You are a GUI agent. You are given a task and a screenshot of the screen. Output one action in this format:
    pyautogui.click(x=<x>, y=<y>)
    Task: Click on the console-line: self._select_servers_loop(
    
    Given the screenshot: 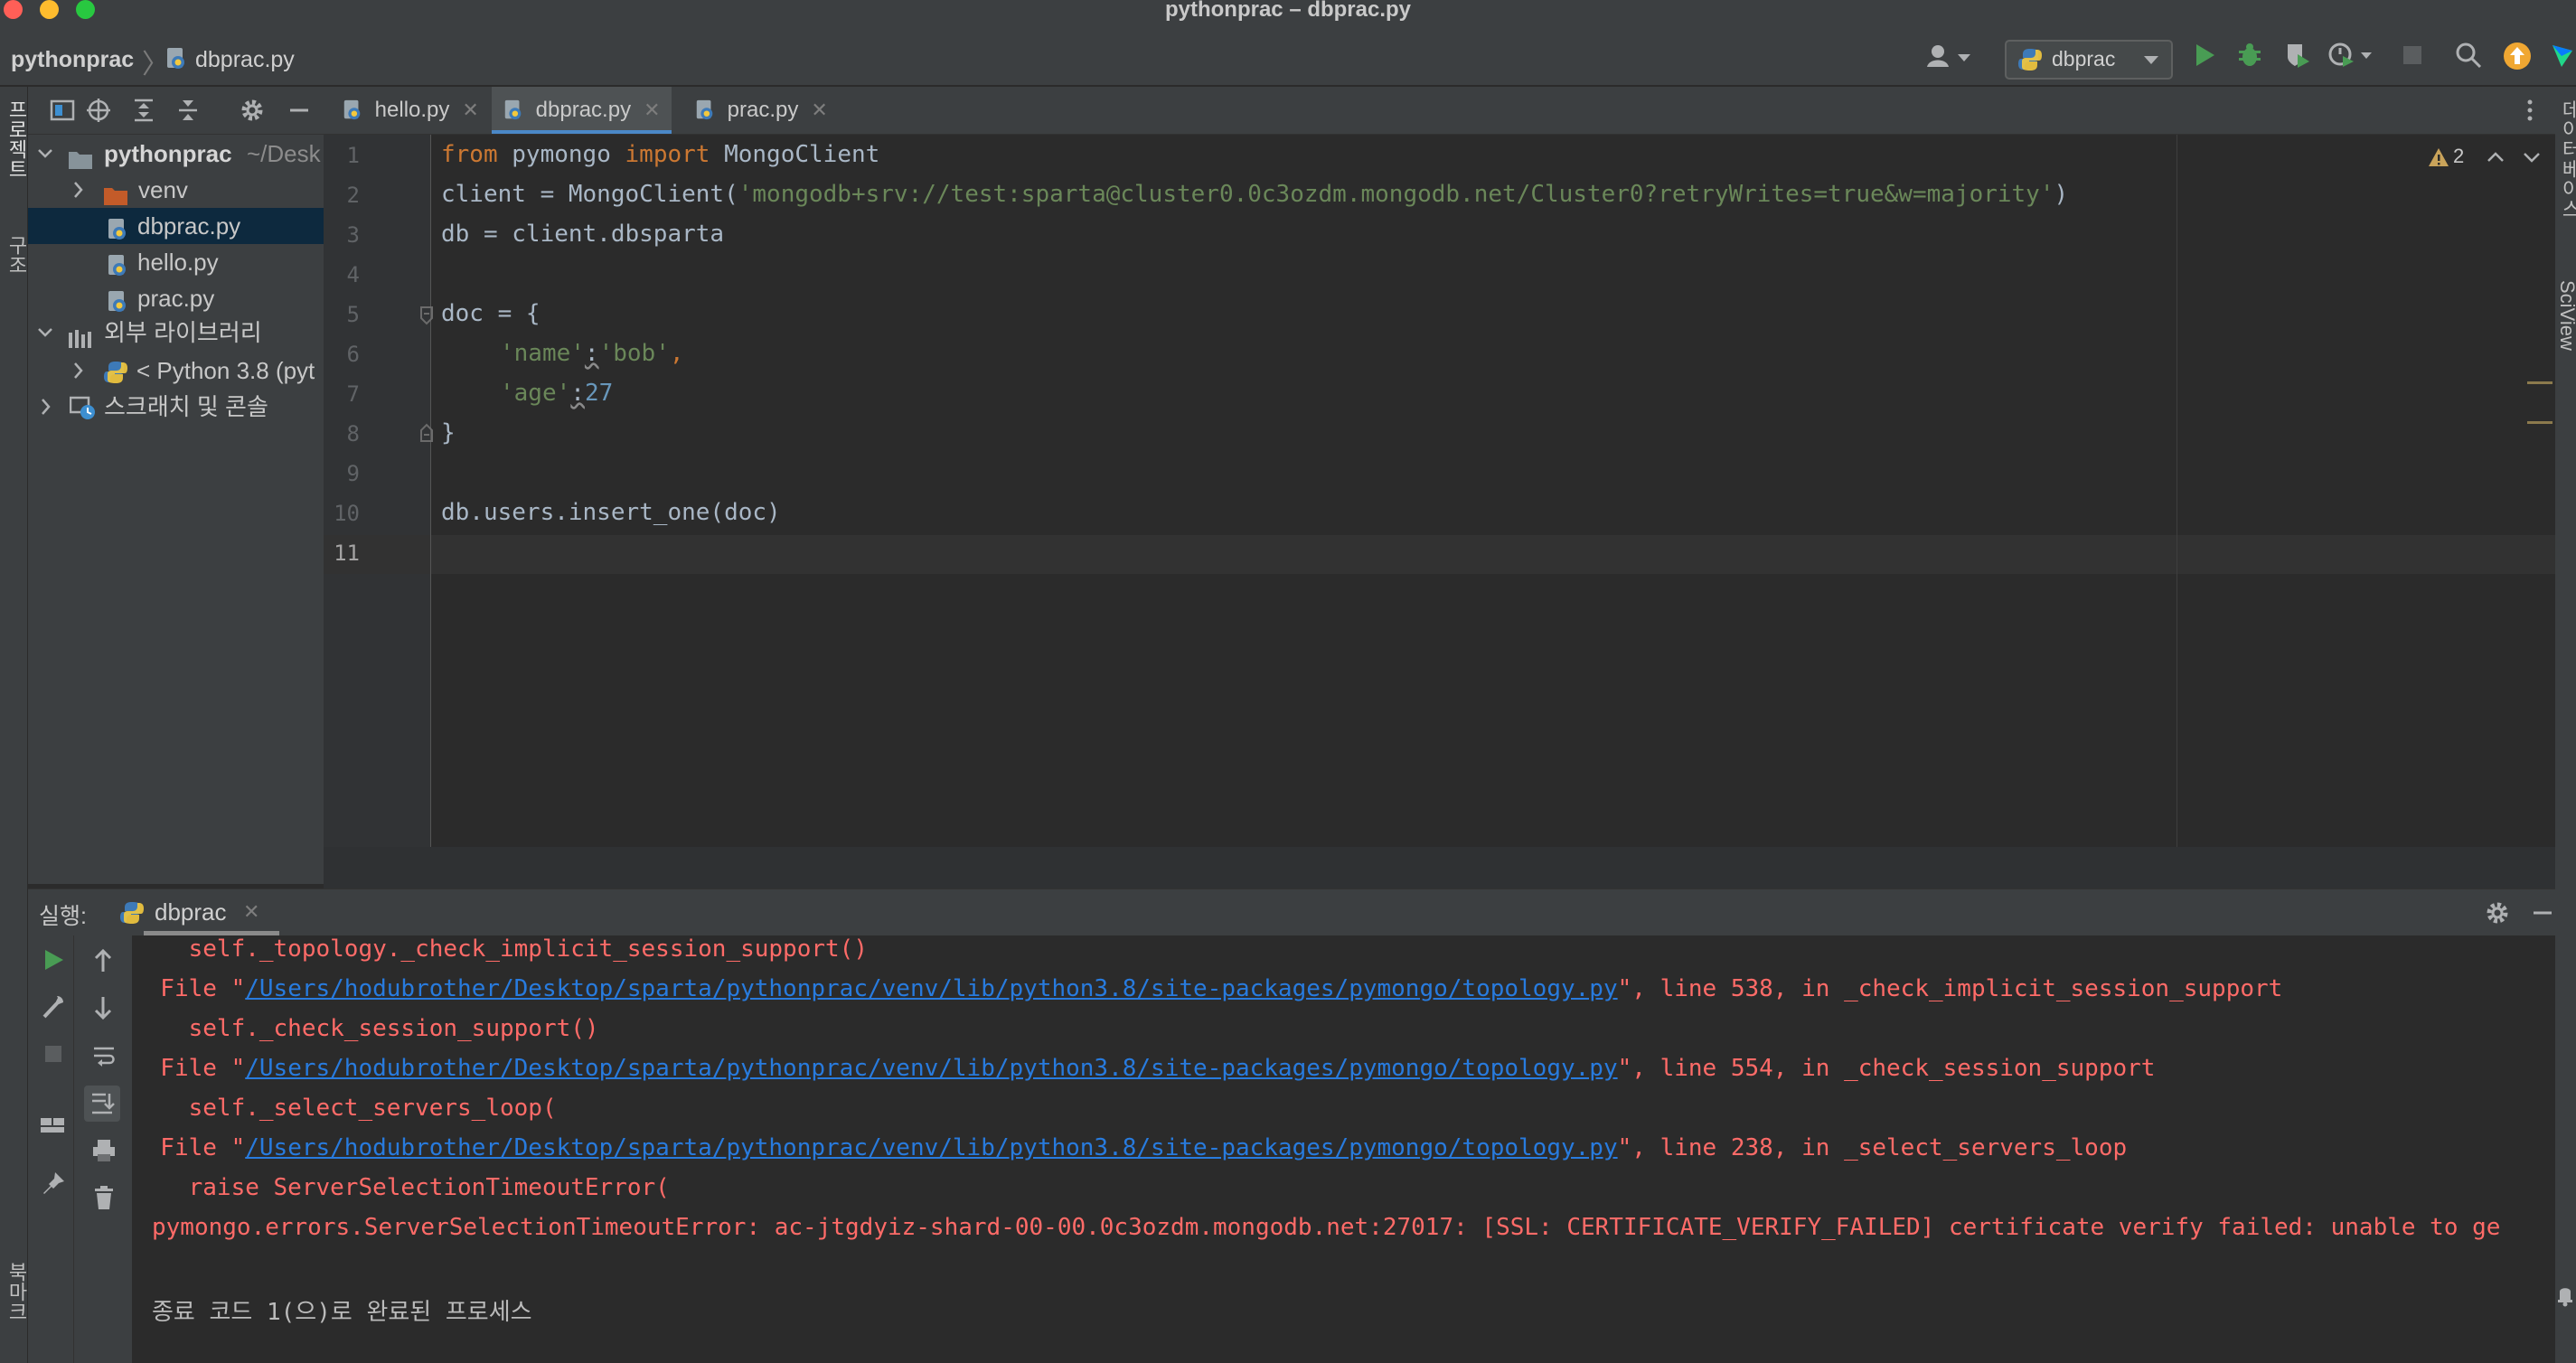 What is the action you would take?
    pyautogui.click(x=345, y=1108)
    